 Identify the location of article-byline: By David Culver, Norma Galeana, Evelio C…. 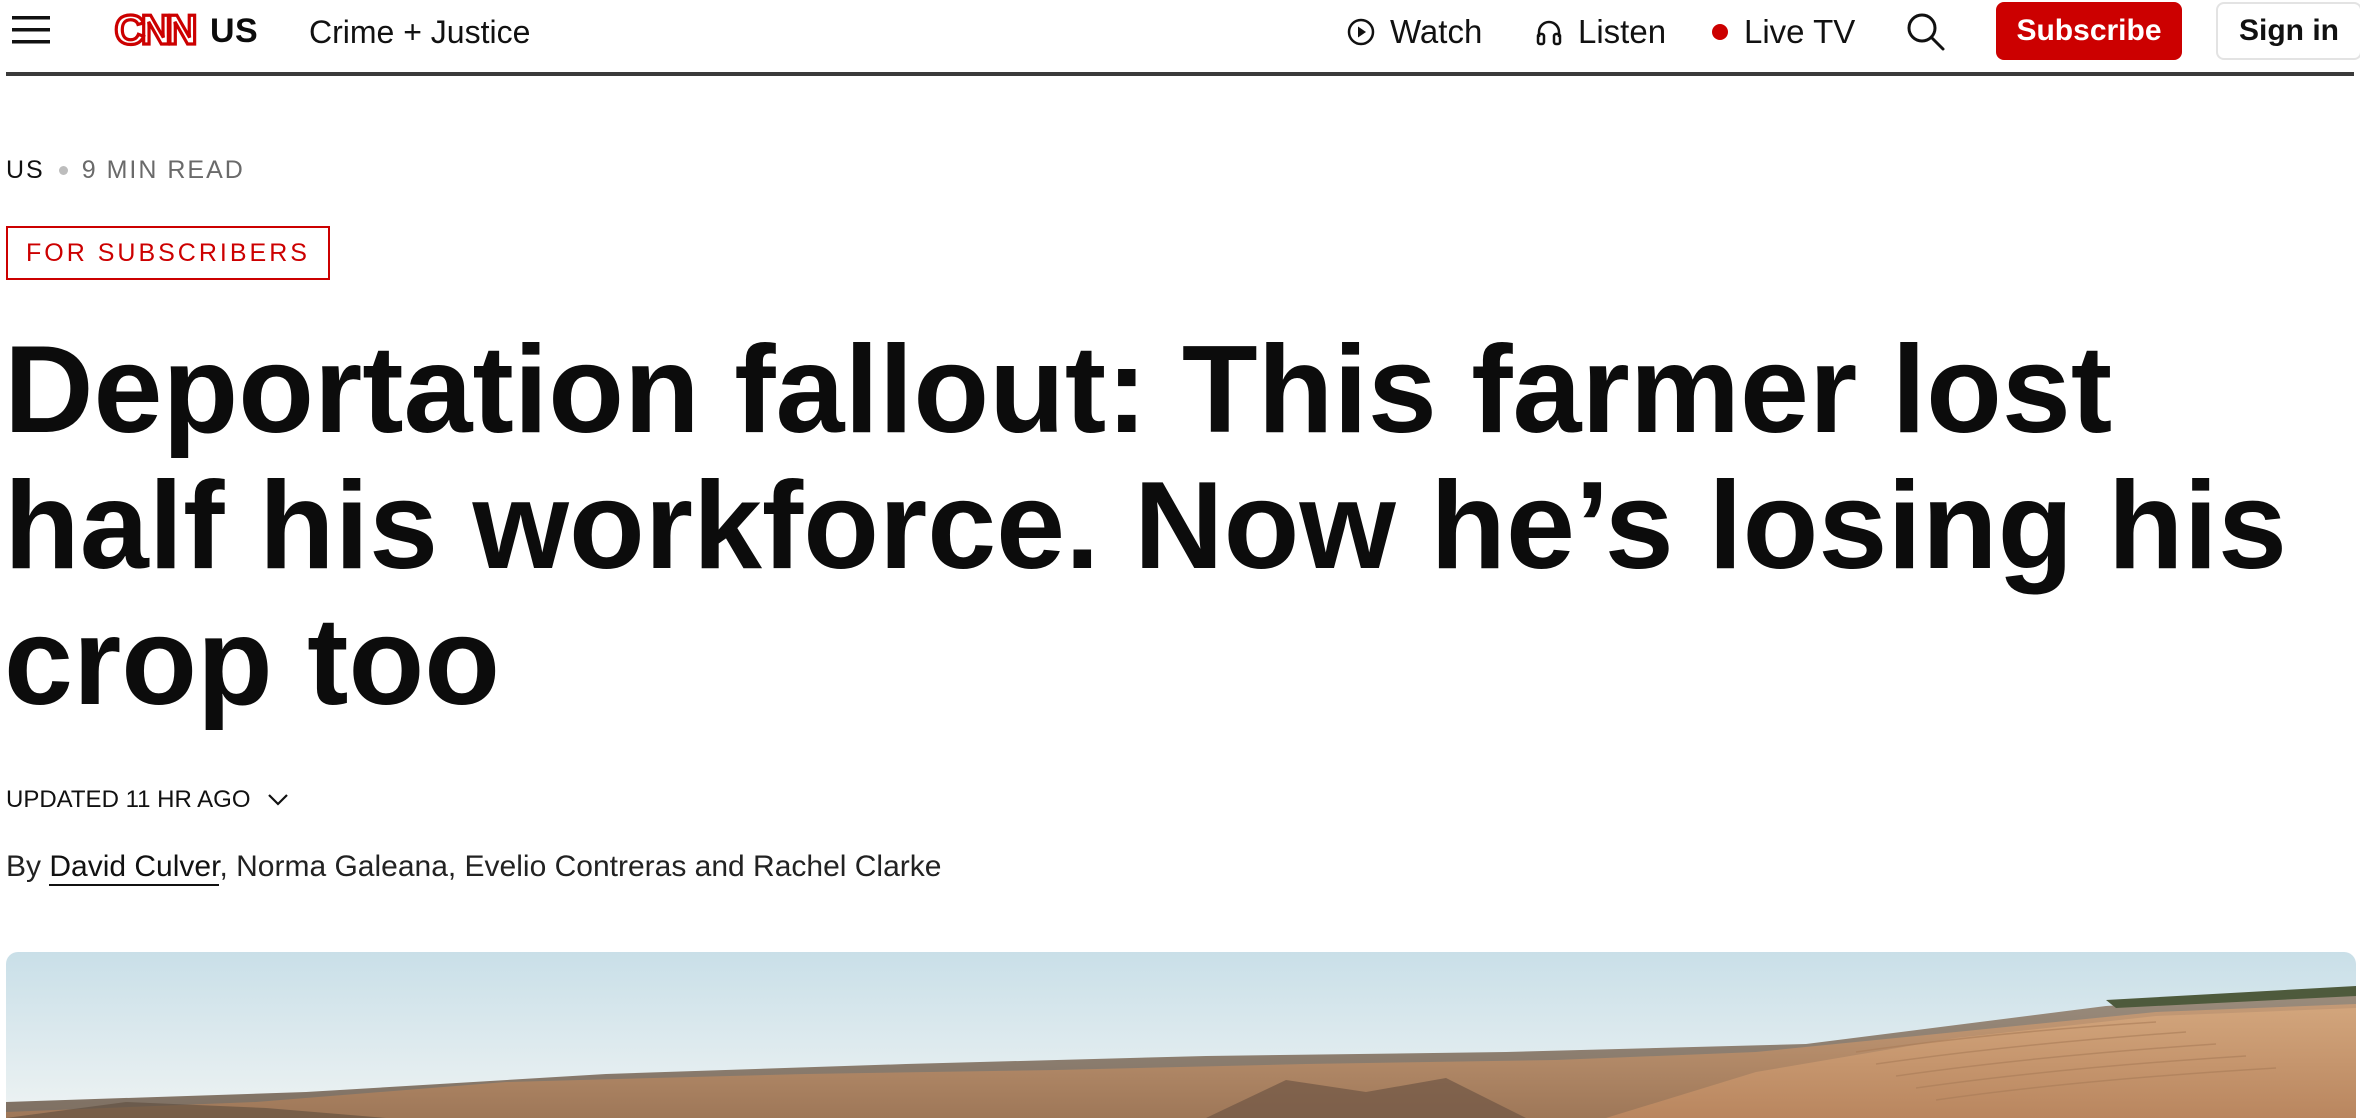
(474, 868).